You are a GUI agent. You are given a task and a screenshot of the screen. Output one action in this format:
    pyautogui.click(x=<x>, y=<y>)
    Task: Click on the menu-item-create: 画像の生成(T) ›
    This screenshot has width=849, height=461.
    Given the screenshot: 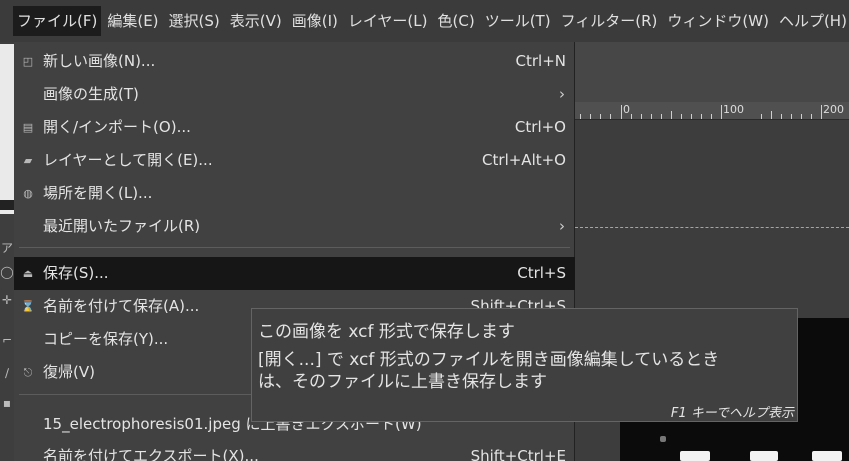 What is the action you would take?
    pyautogui.click(x=294, y=94)
    